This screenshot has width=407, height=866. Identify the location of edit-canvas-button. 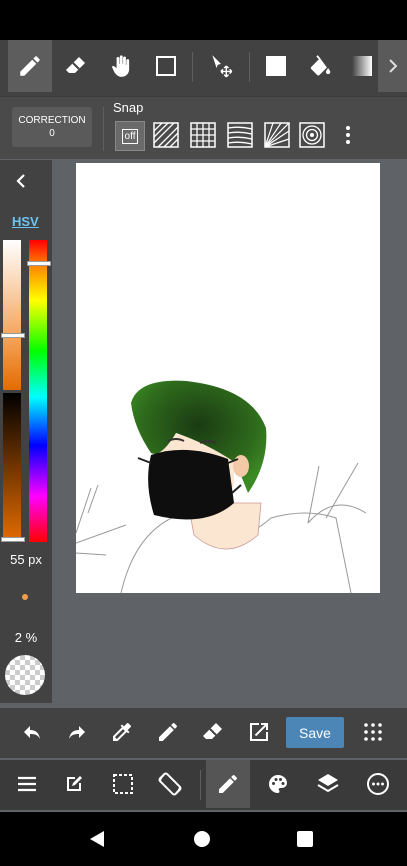
(74, 784).